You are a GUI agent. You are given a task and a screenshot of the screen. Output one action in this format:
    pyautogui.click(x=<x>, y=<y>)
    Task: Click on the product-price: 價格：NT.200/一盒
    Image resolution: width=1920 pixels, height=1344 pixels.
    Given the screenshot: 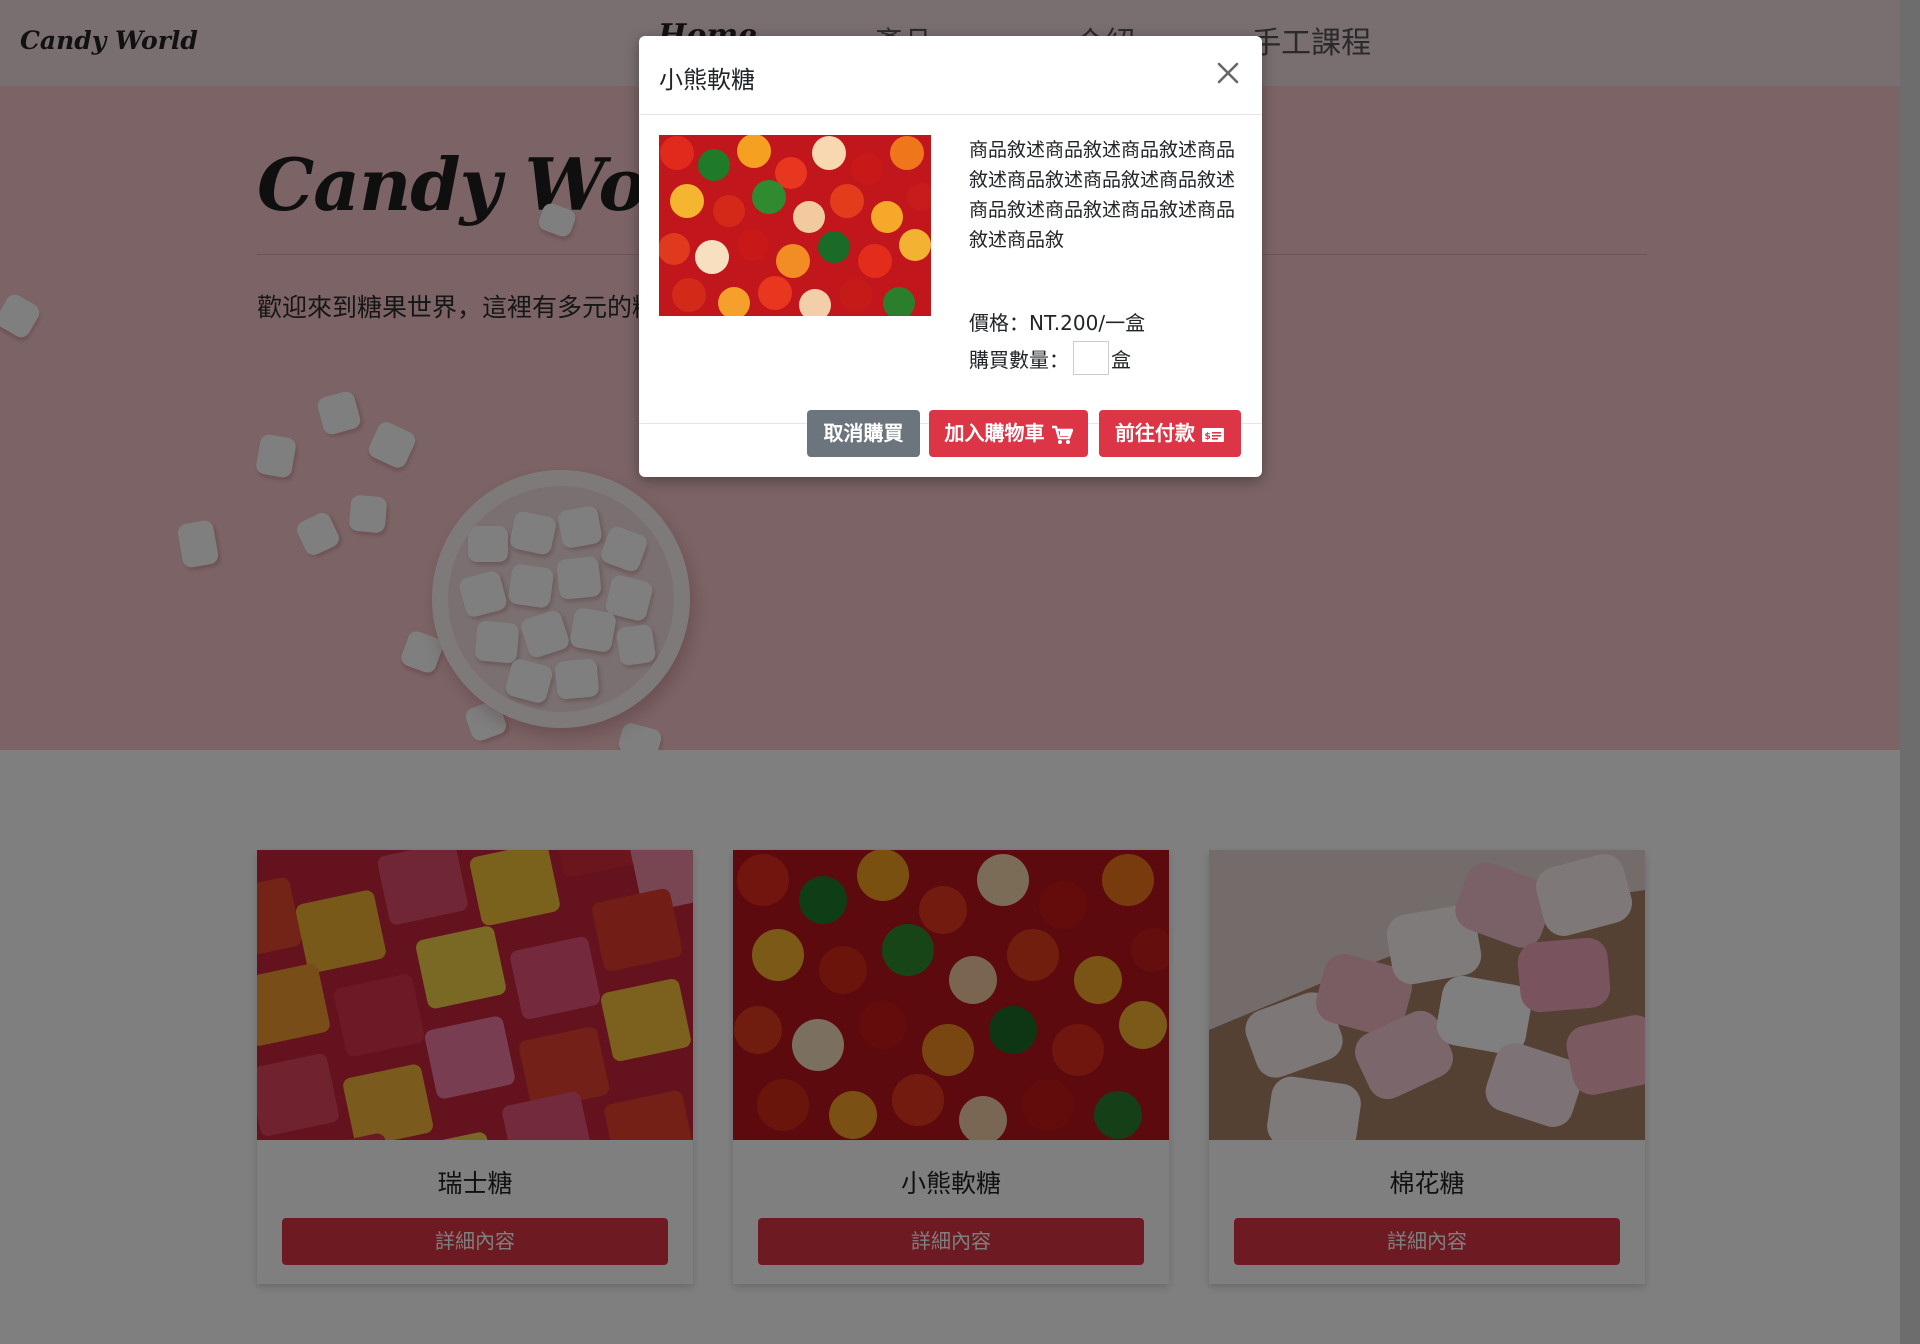 What is the action you would take?
    pyautogui.click(x=1057, y=323)
    